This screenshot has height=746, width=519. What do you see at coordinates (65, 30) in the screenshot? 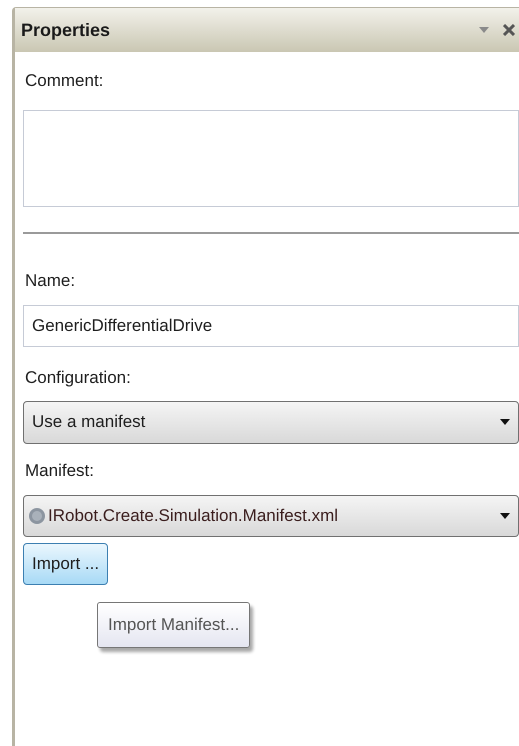
I see `panel-title: Properties` at bounding box center [65, 30].